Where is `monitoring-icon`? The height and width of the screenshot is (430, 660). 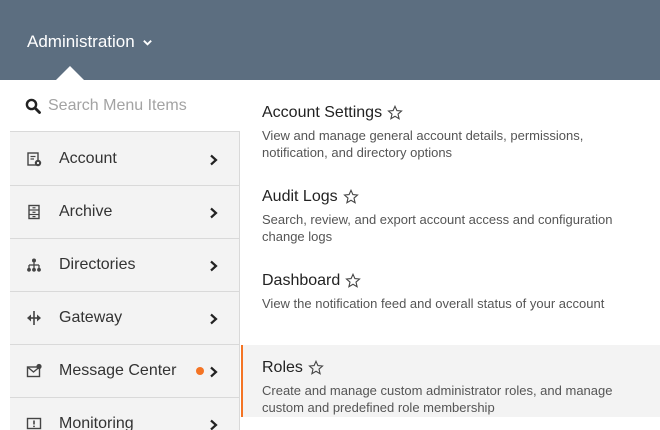 monitoring-icon is located at coordinates (34, 423).